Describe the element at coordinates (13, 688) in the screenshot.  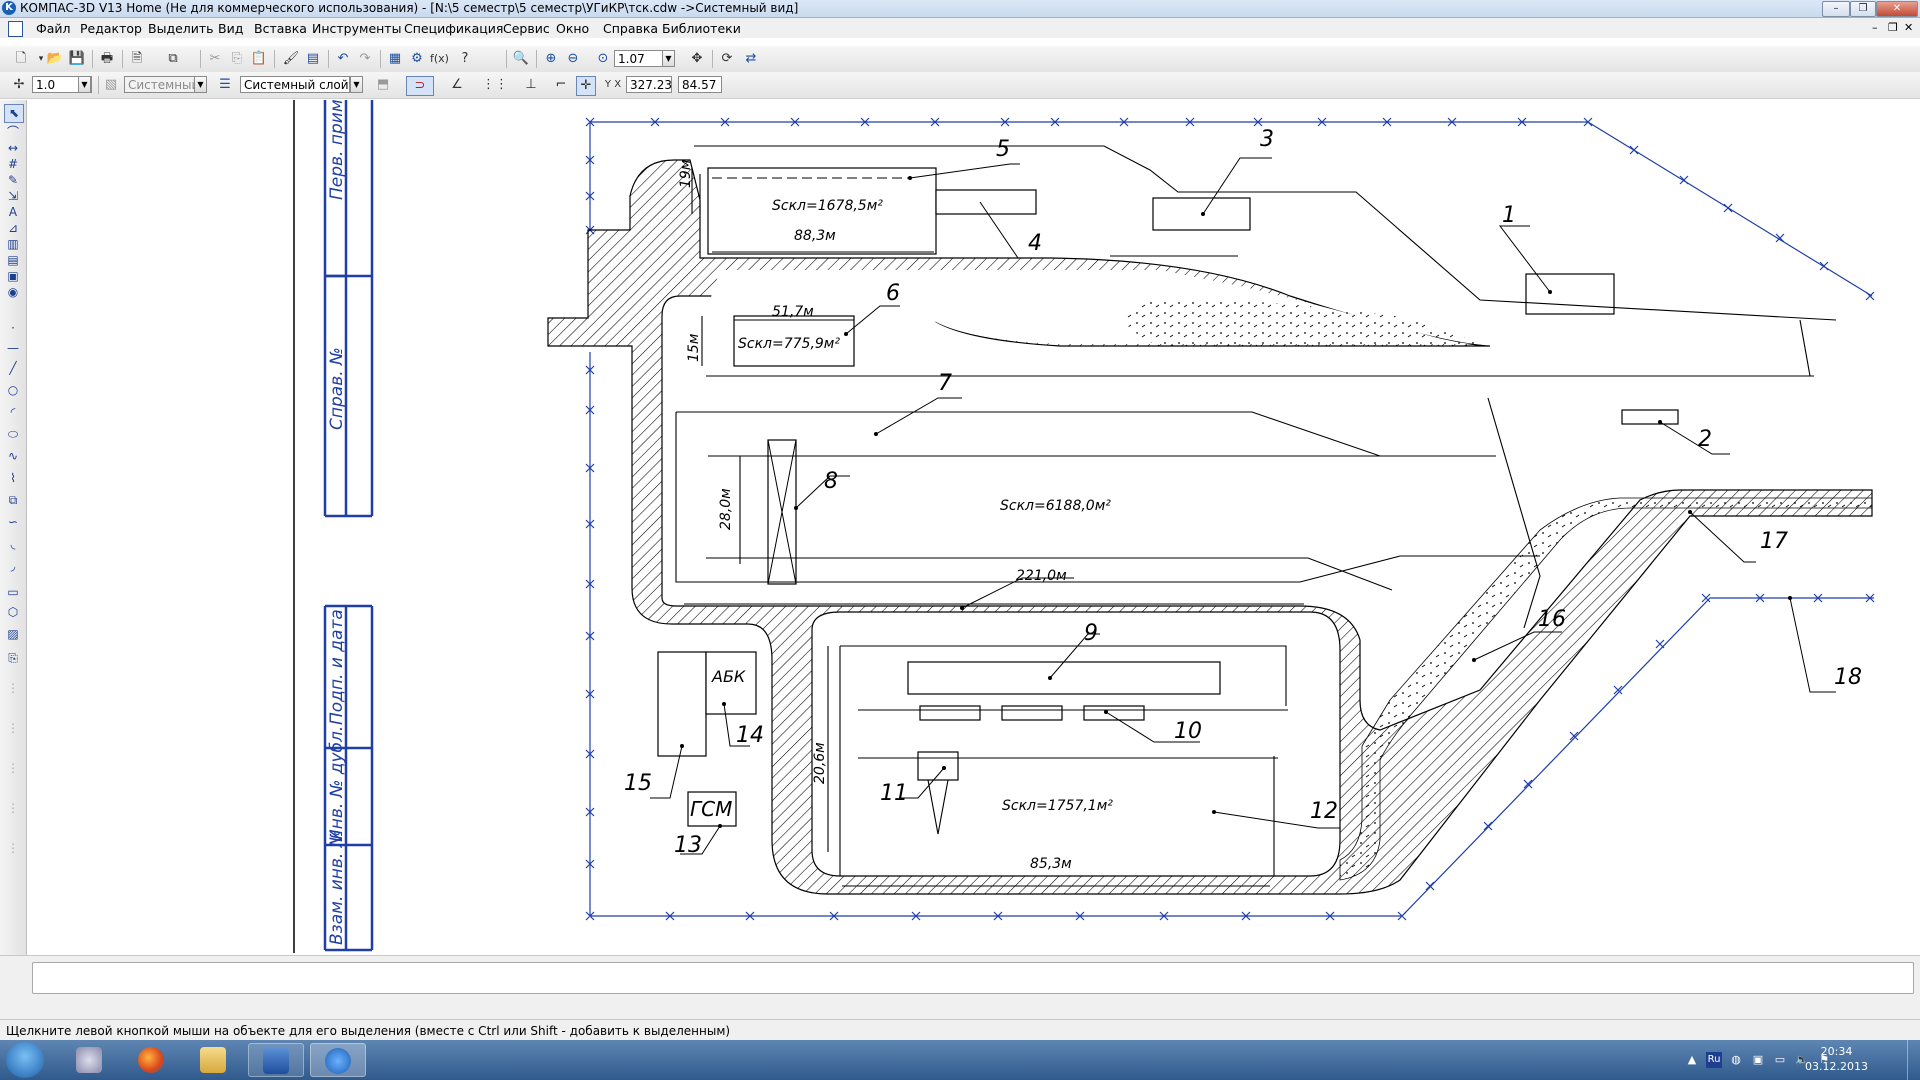
I see `disabled-tool-icon: ⋮` at that location.